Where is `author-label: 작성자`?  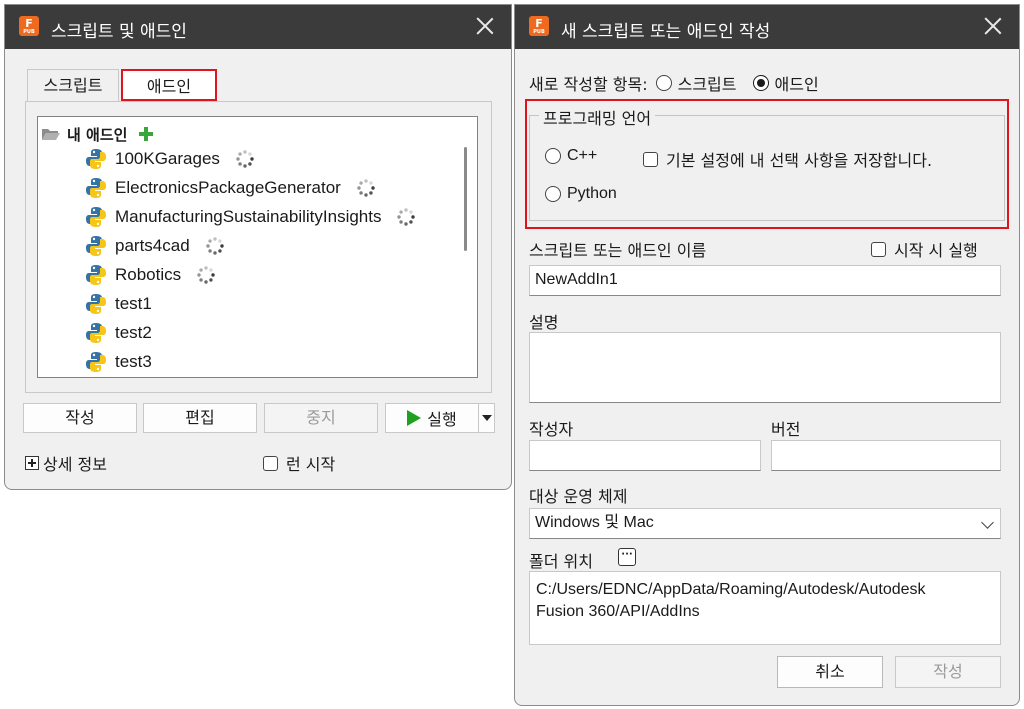 author-label: 작성자 is located at coordinates (551, 429).